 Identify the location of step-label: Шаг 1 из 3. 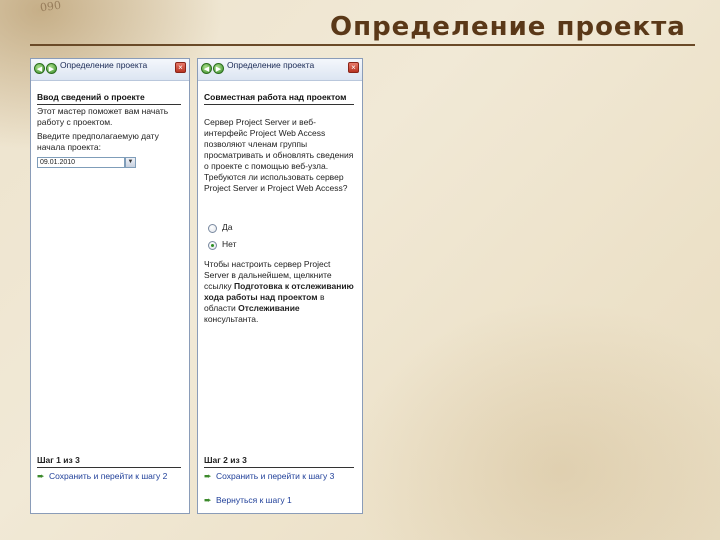
(109, 462).